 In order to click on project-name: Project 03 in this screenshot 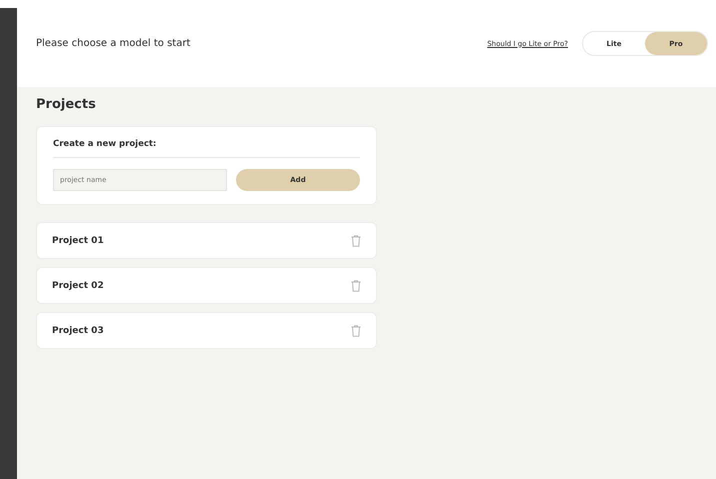, I will do `click(78, 331)`.